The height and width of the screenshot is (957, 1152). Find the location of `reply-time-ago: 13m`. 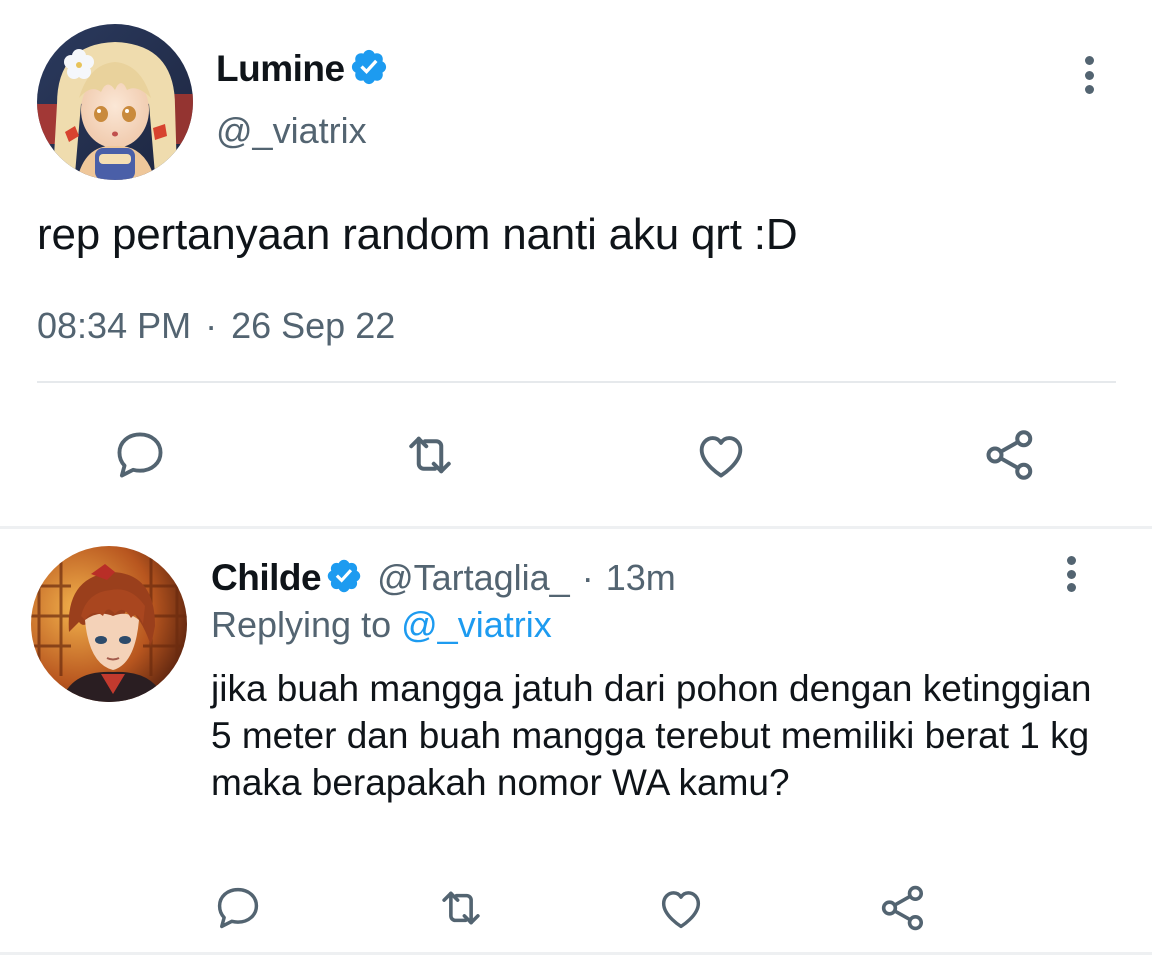

reply-time-ago: 13m is located at coordinates (641, 578).